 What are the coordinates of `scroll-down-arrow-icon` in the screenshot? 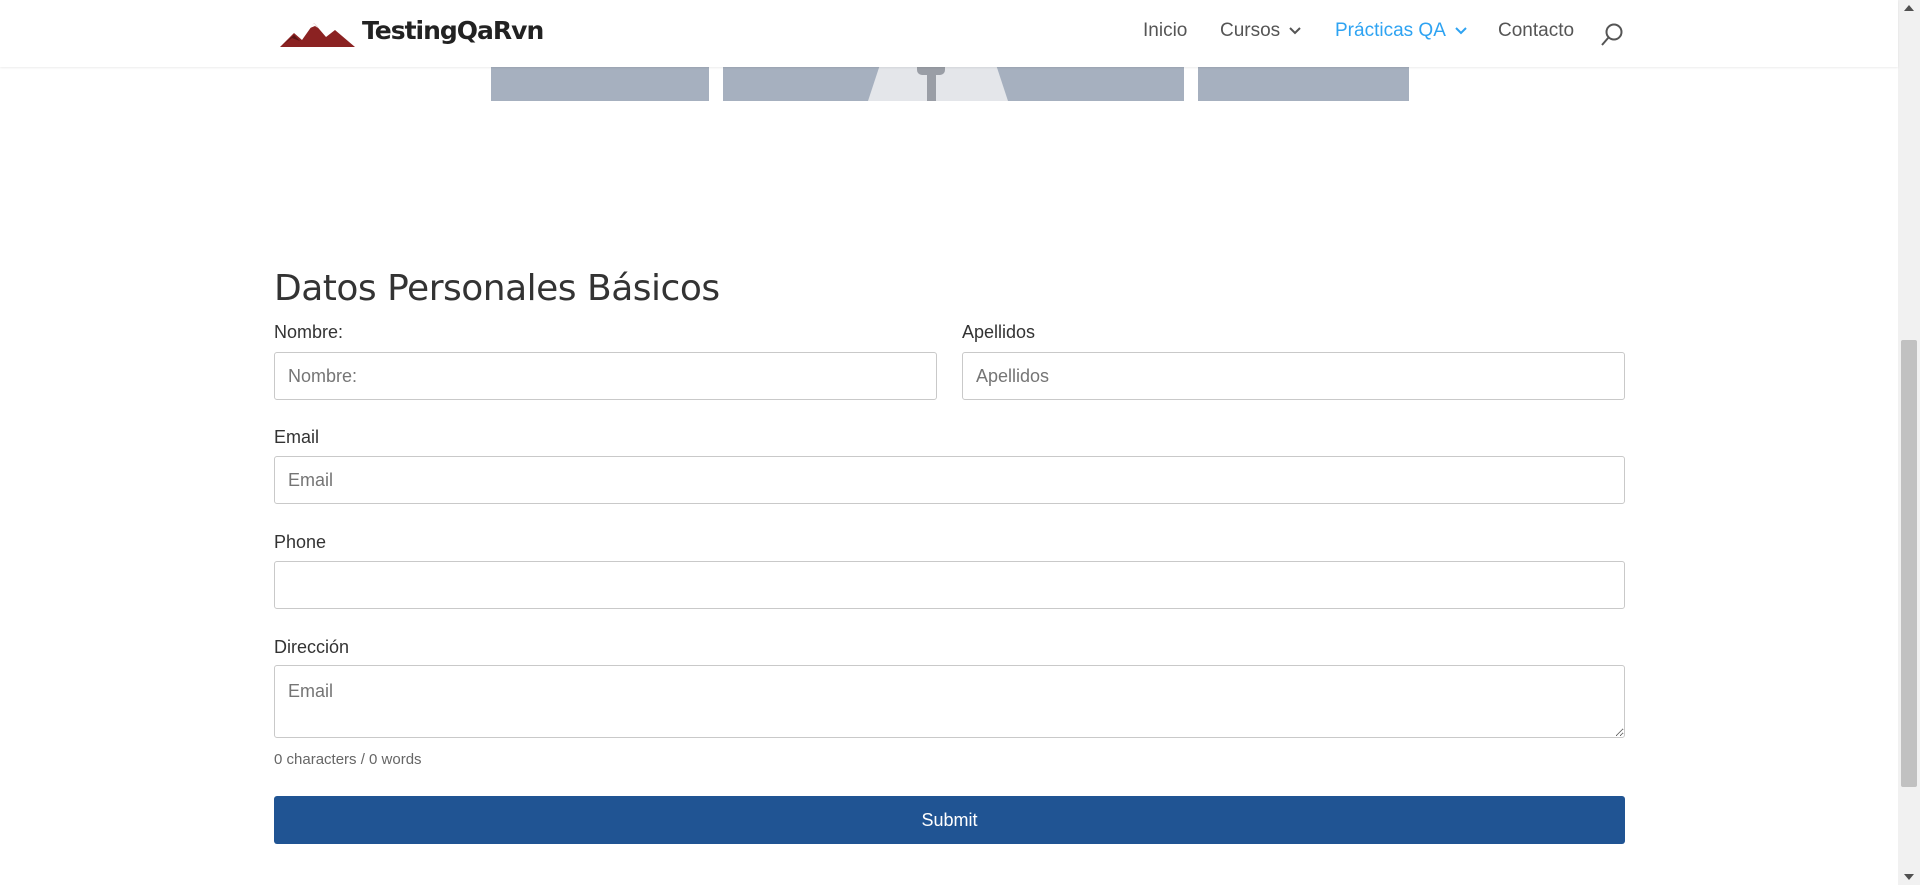 It's located at (1909, 877).